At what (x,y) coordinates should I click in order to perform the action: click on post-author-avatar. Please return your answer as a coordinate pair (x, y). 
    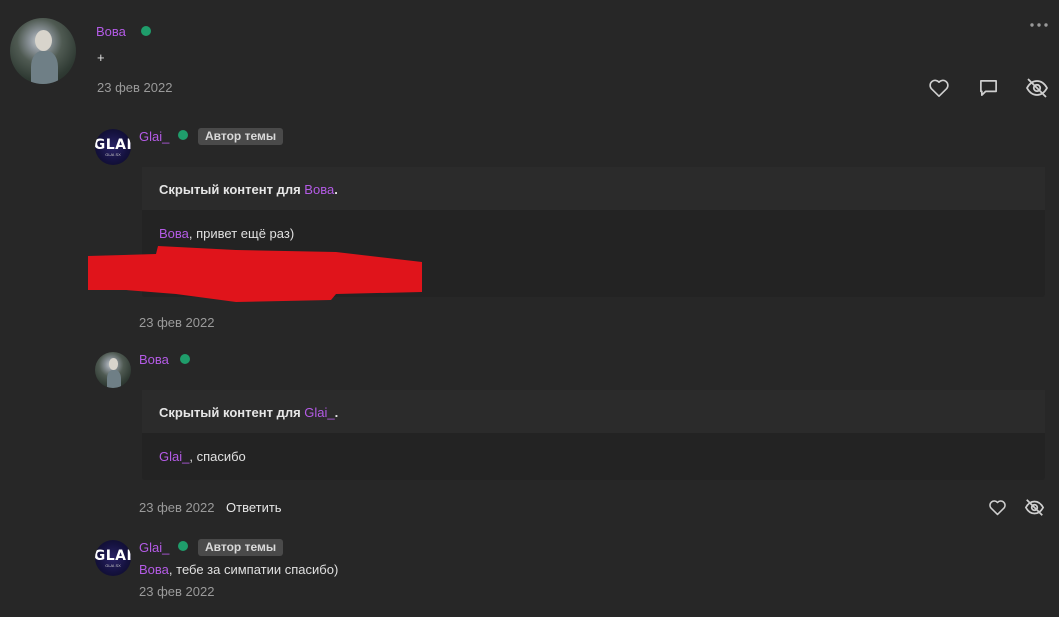
    Looking at the image, I should click on (43, 51).